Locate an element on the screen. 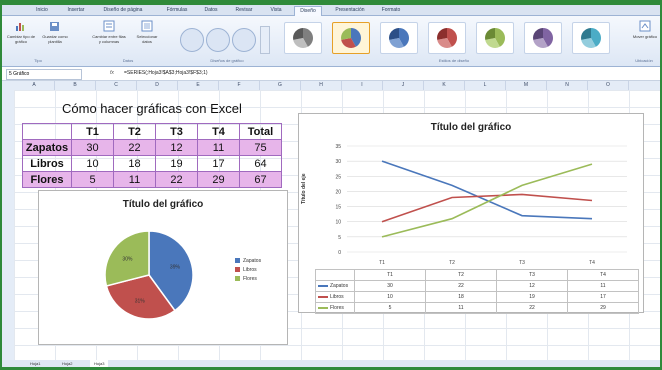 The image size is (662, 370). x-tick-label: T1 is located at coordinates (382, 263).